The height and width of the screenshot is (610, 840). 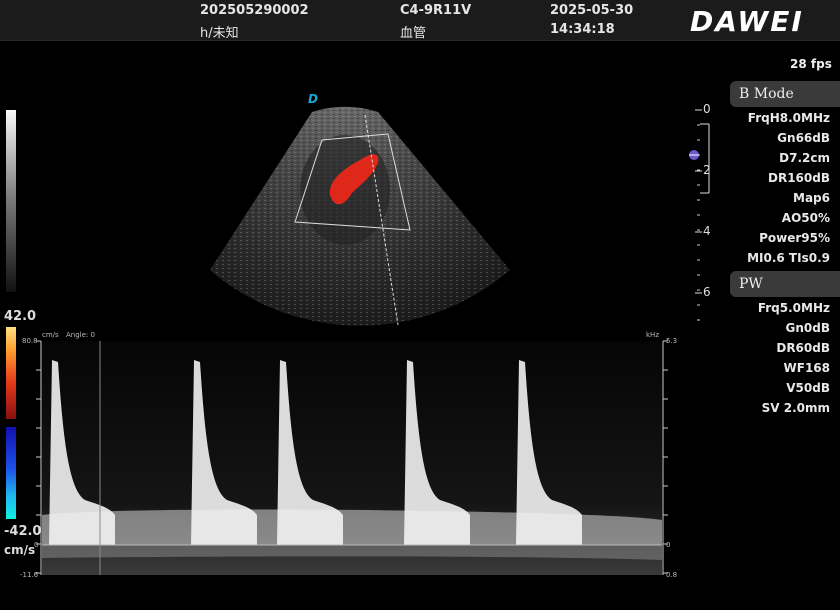 What do you see at coordinates (668, 545) in the screenshot?
I see `spectral-right-zero: 0` at bounding box center [668, 545].